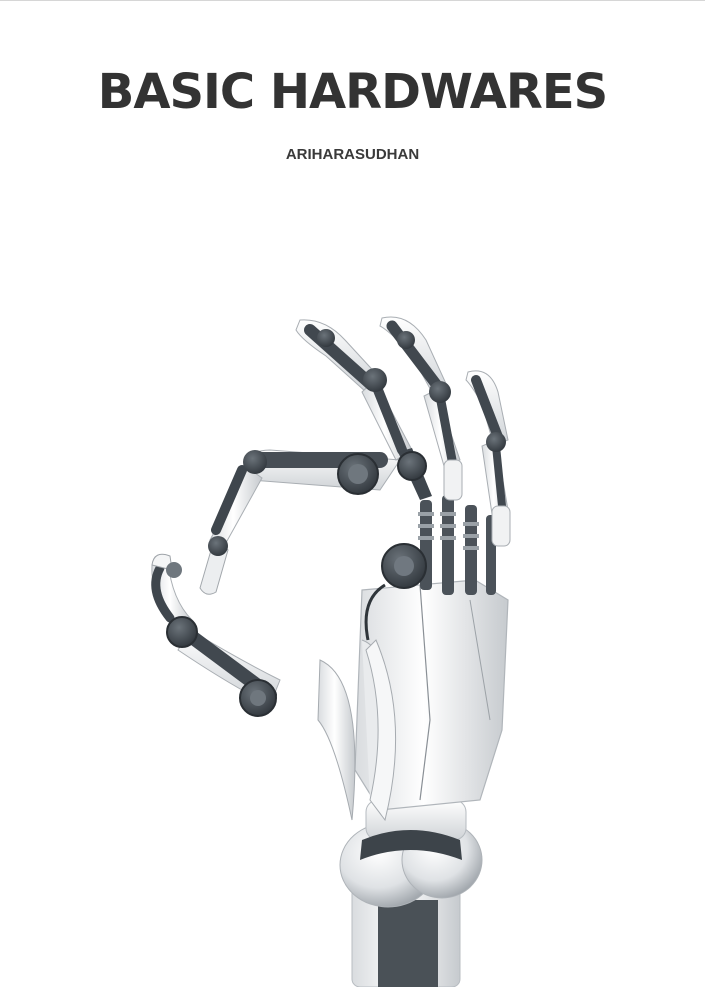 Image resolution: width=705 pixels, height=987 pixels. I want to click on index-finger, so click(300, 522).